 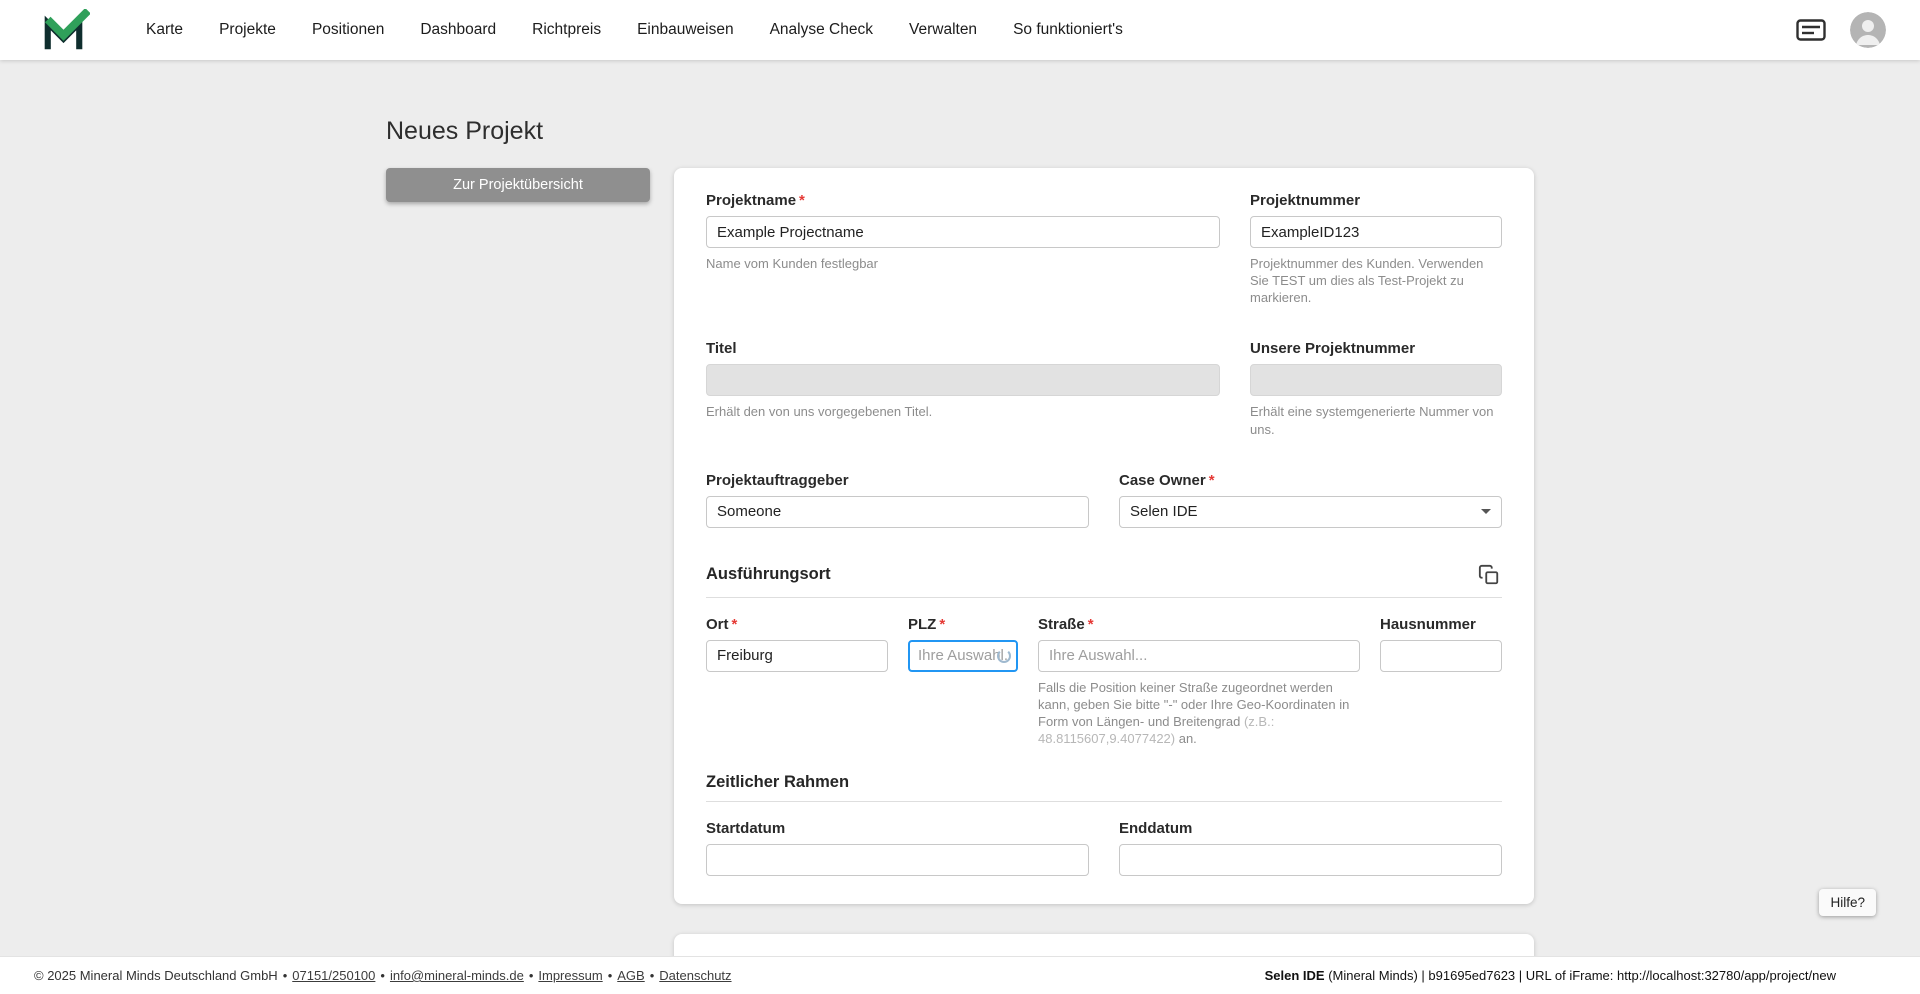 What do you see at coordinates (1310, 511) in the screenshot?
I see `case-owner-select: Selen IDE` at bounding box center [1310, 511].